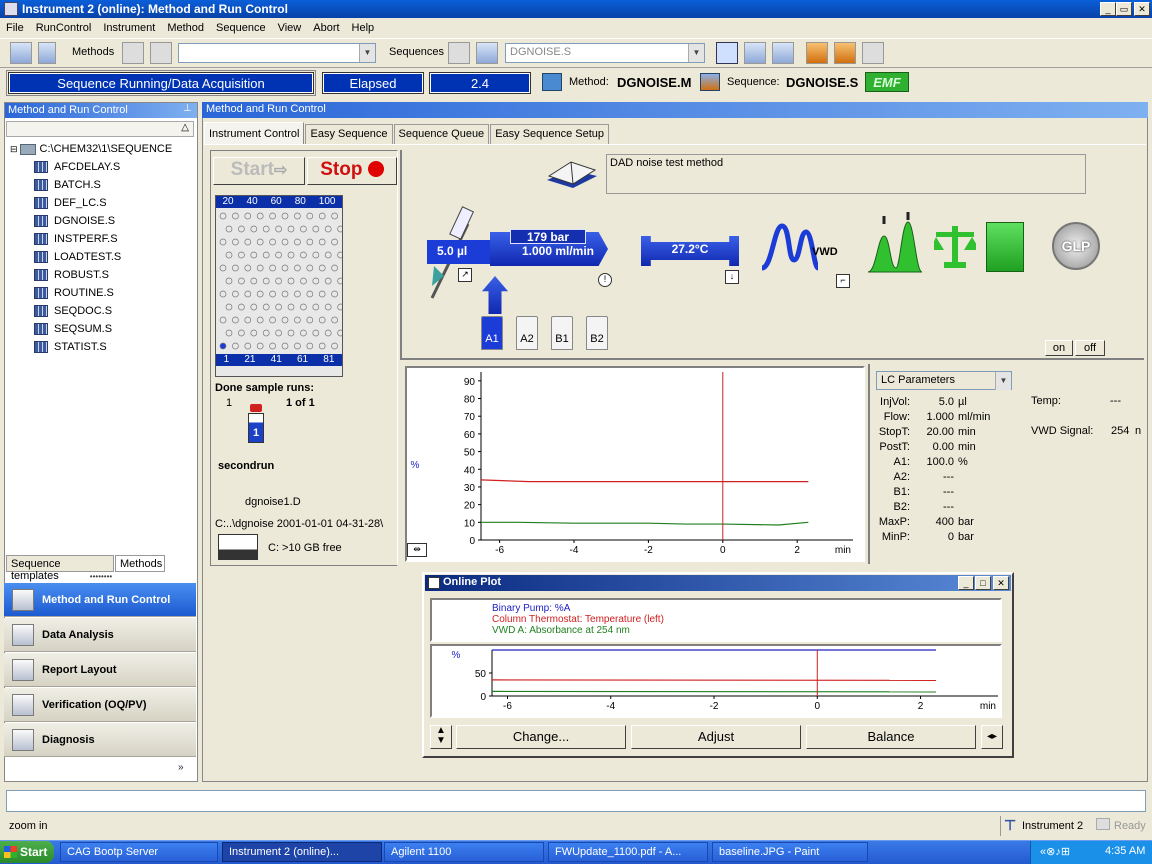  I want to click on task-cag-bootp: CAG Bootp Server, so click(139, 852).